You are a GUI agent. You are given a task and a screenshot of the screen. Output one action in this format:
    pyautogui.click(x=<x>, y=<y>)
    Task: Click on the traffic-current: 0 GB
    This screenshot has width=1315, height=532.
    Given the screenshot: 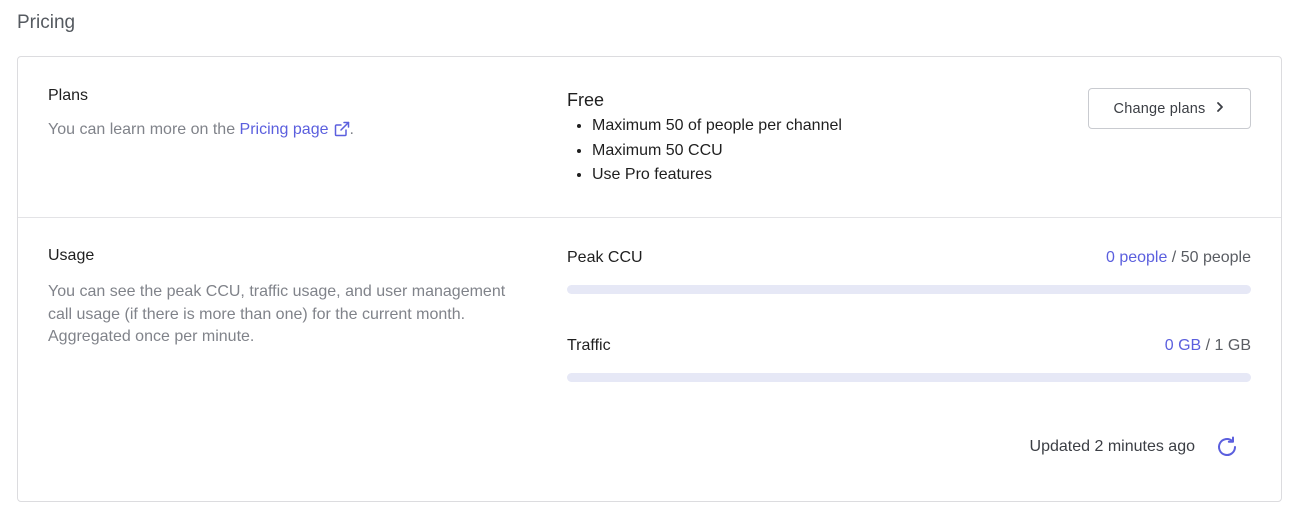 What is the action you would take?
    pyautogui.click(x=1183, y=345)
    